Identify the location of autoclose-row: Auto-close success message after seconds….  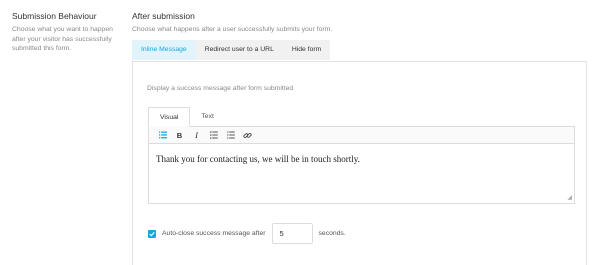
(247, 233).